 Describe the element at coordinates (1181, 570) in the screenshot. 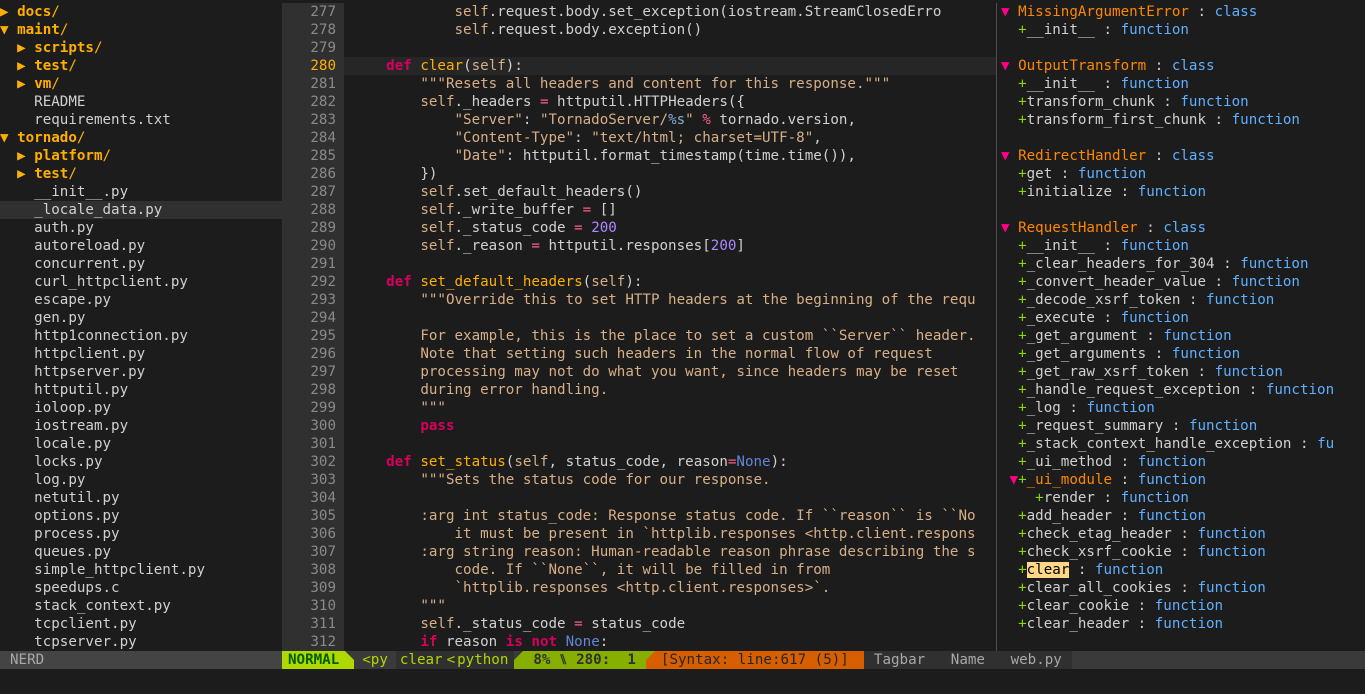

I see `tagbar-member: +clear : function` at that location.